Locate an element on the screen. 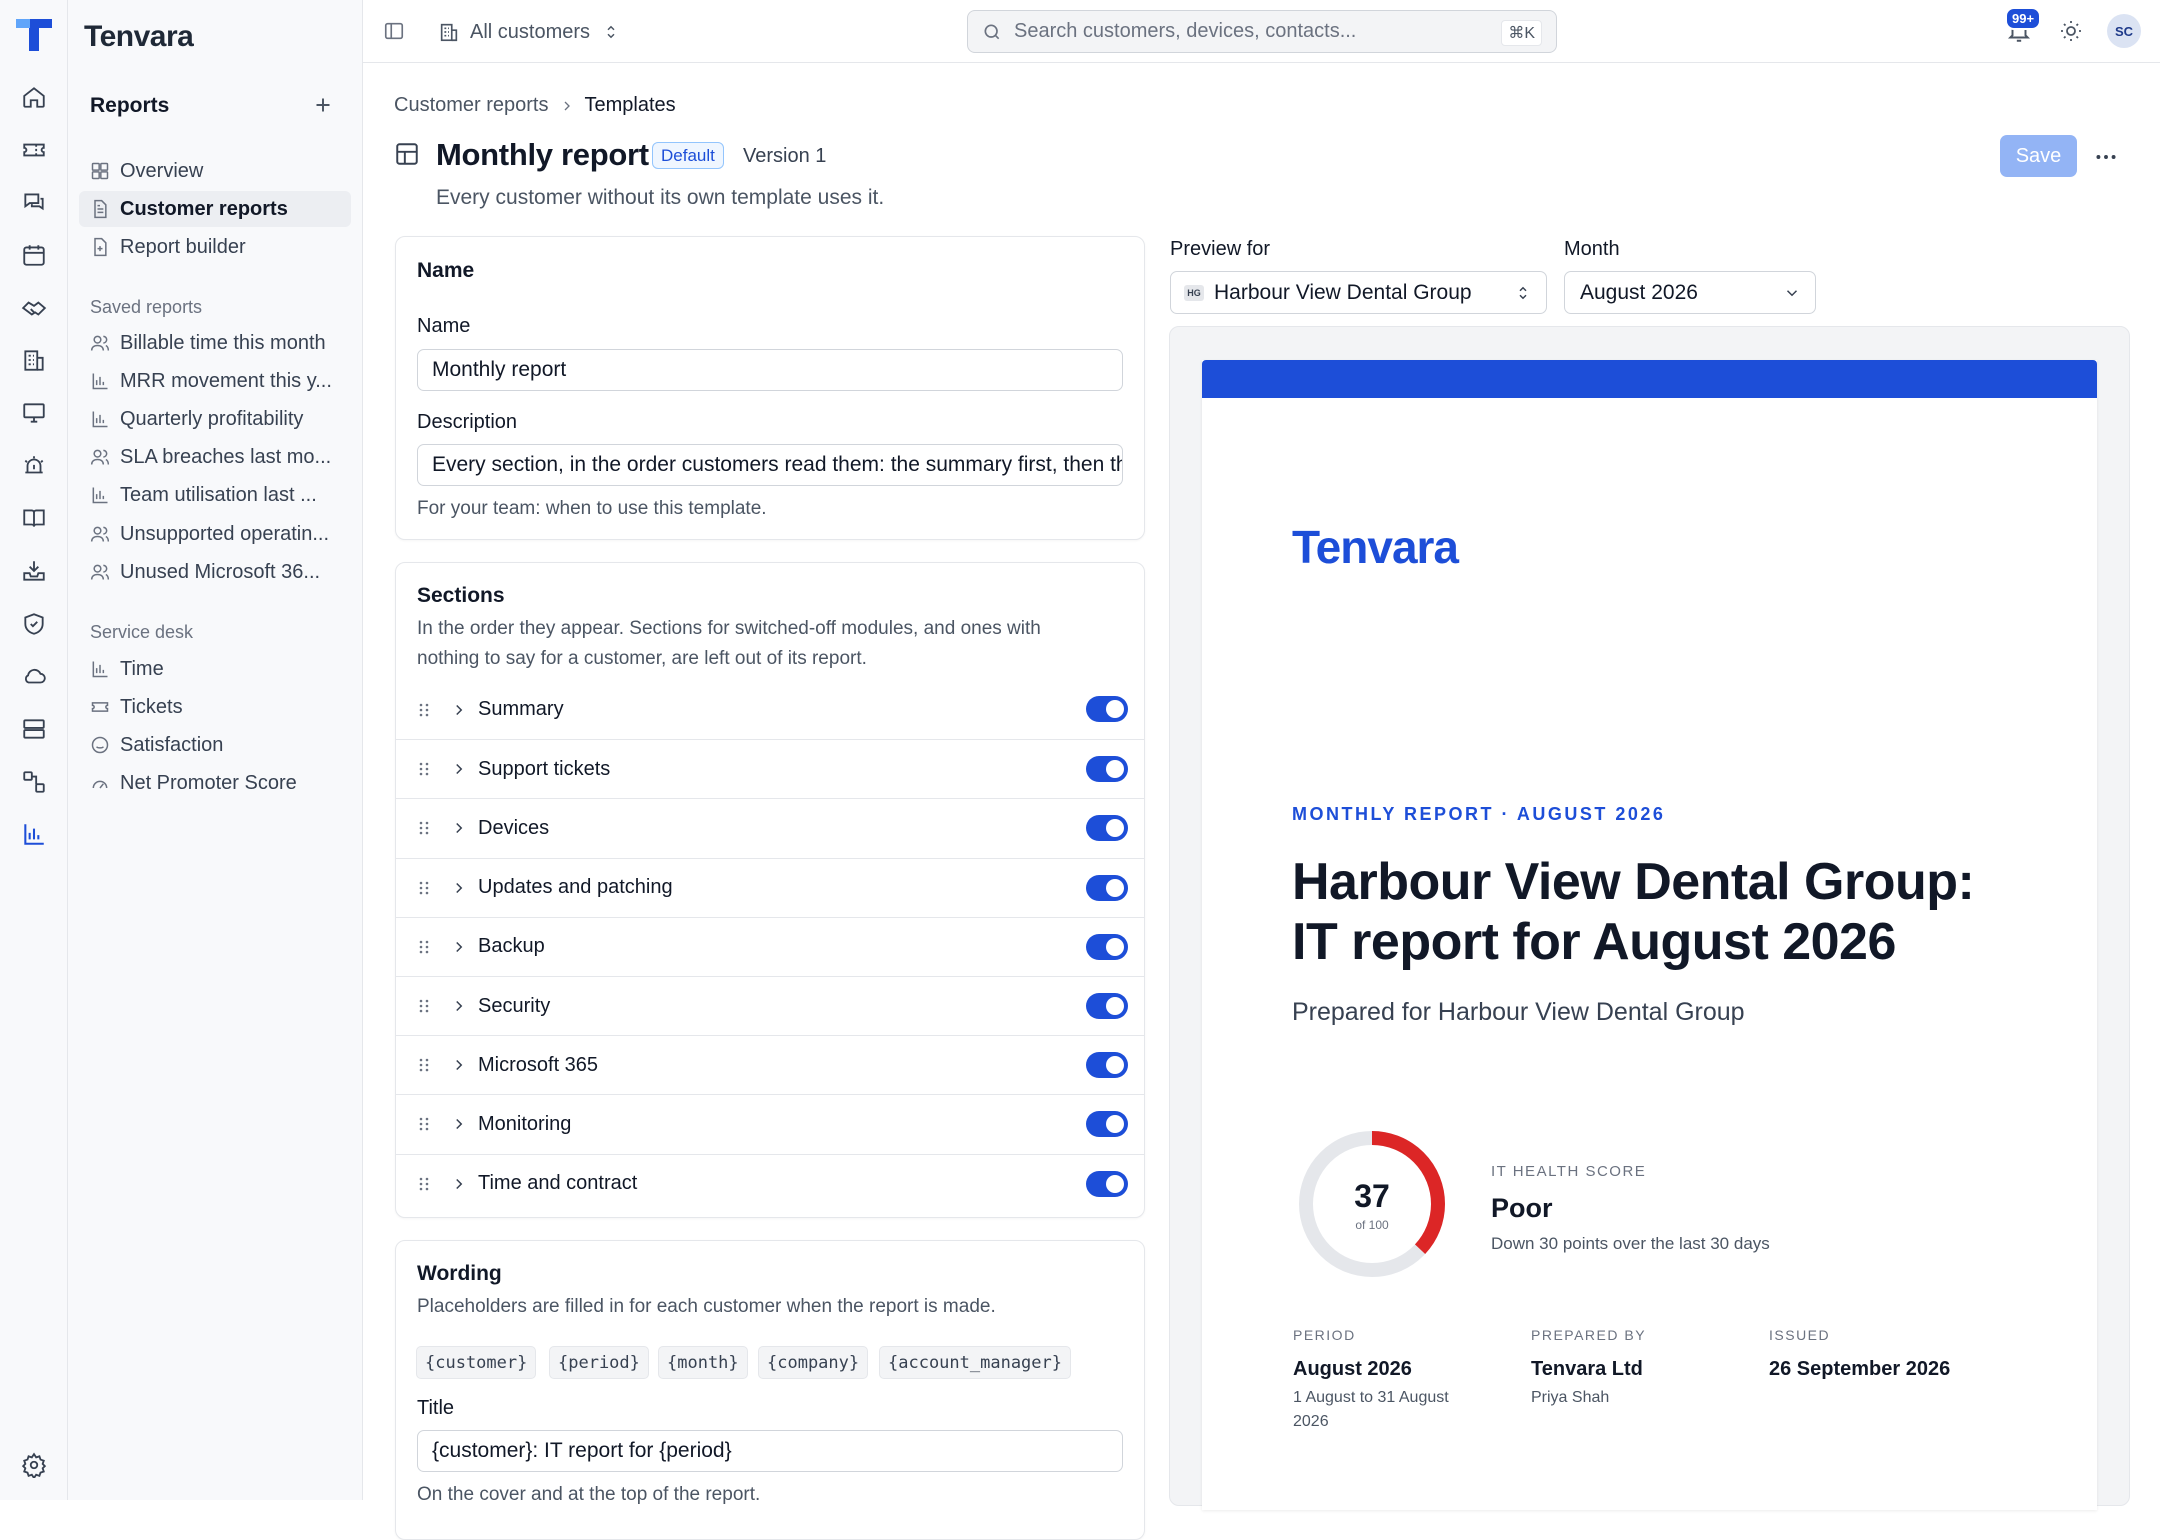  page-title: Monthly report is located at coordinates (542, 154).